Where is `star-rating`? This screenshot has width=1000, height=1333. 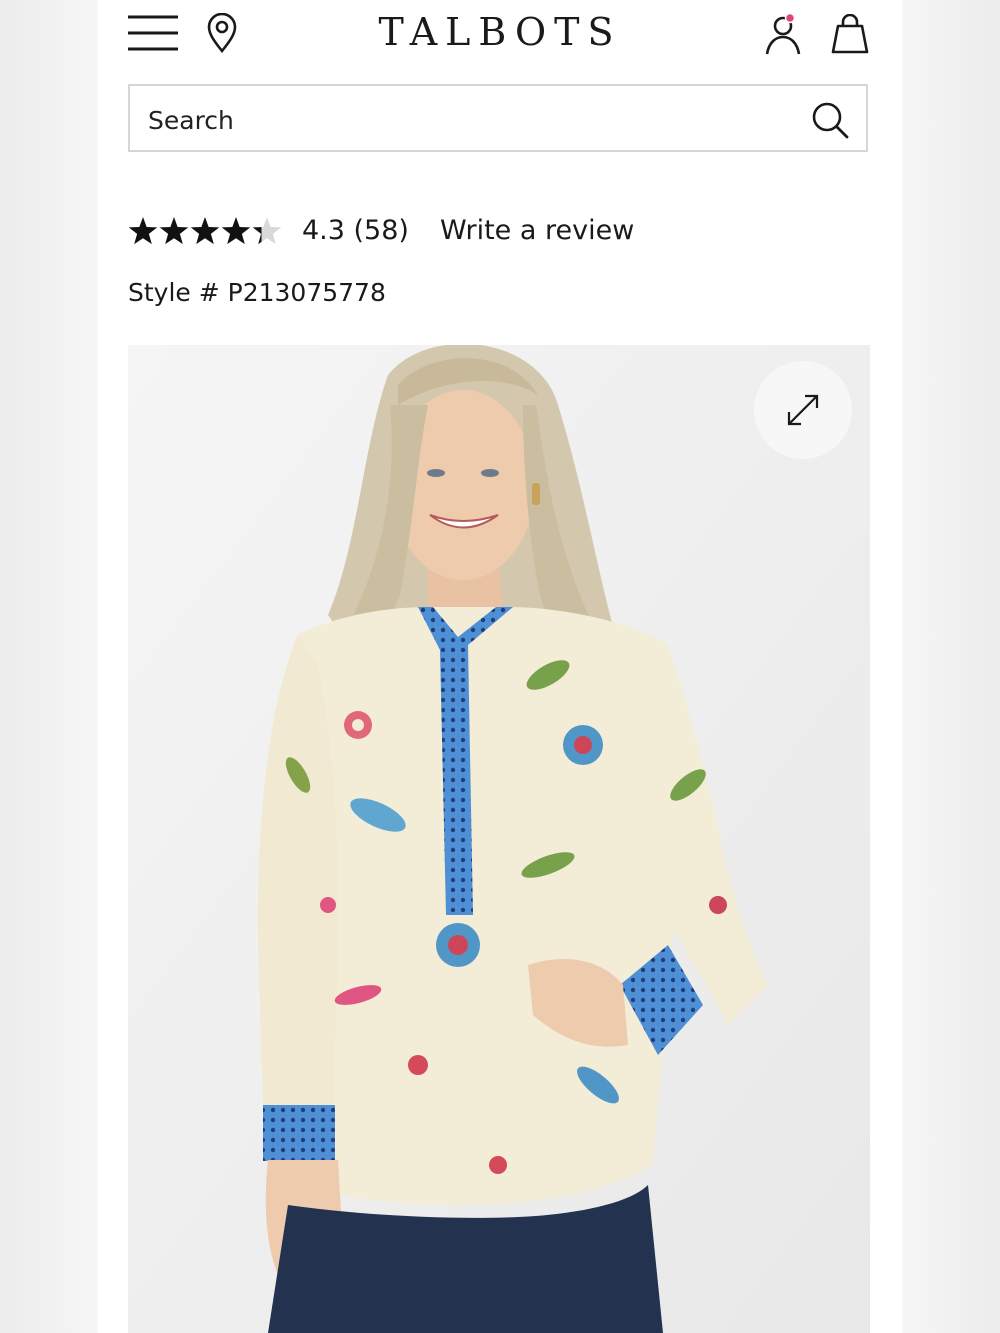 star-rating is located at coordinates (205, 232).